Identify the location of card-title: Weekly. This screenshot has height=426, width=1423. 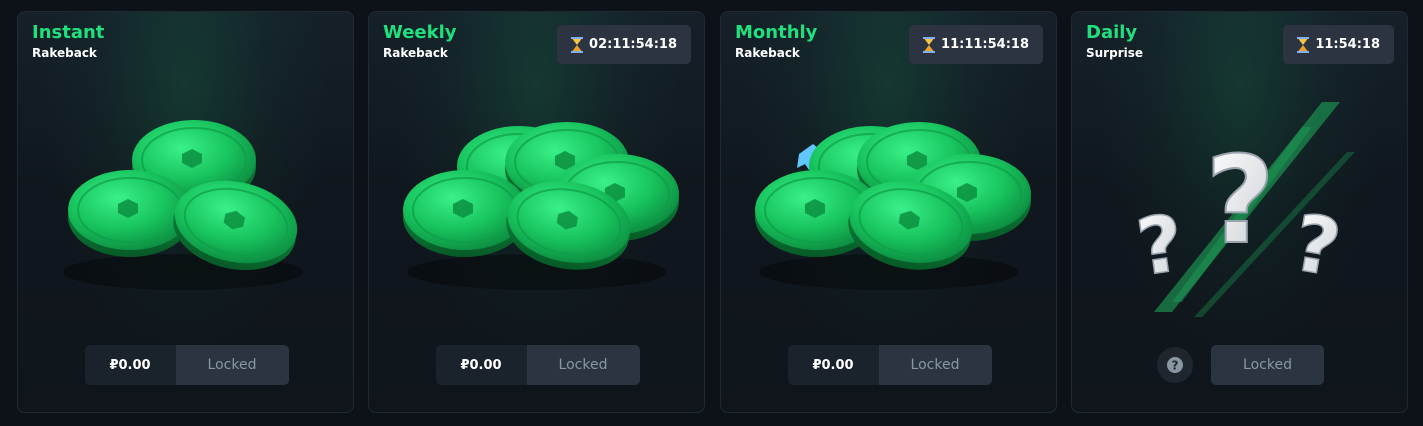
(420, 32).